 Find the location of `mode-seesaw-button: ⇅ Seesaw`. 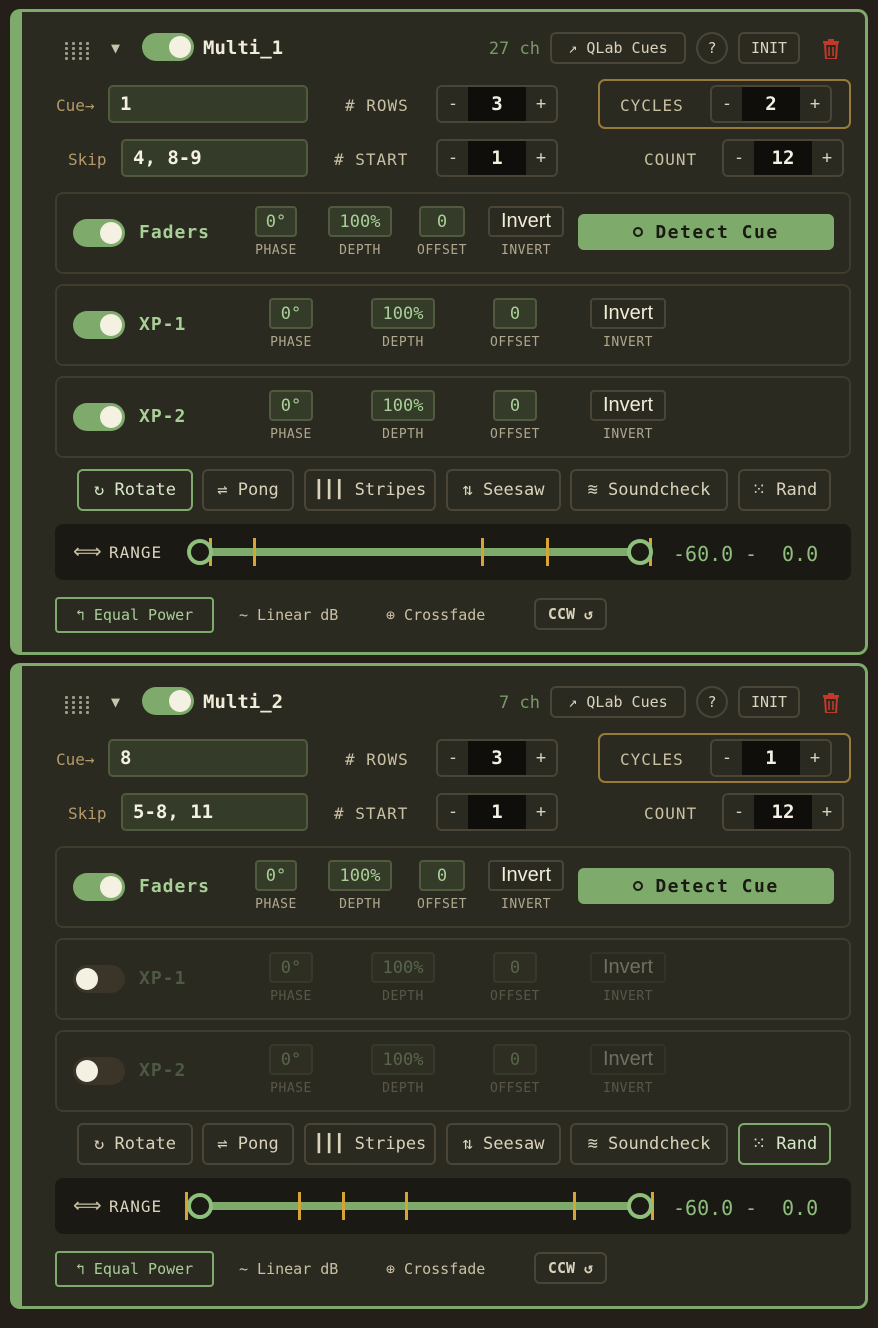

mode-seesaw-button: ⇅ Seesaw is located at coordinates (503, 490).